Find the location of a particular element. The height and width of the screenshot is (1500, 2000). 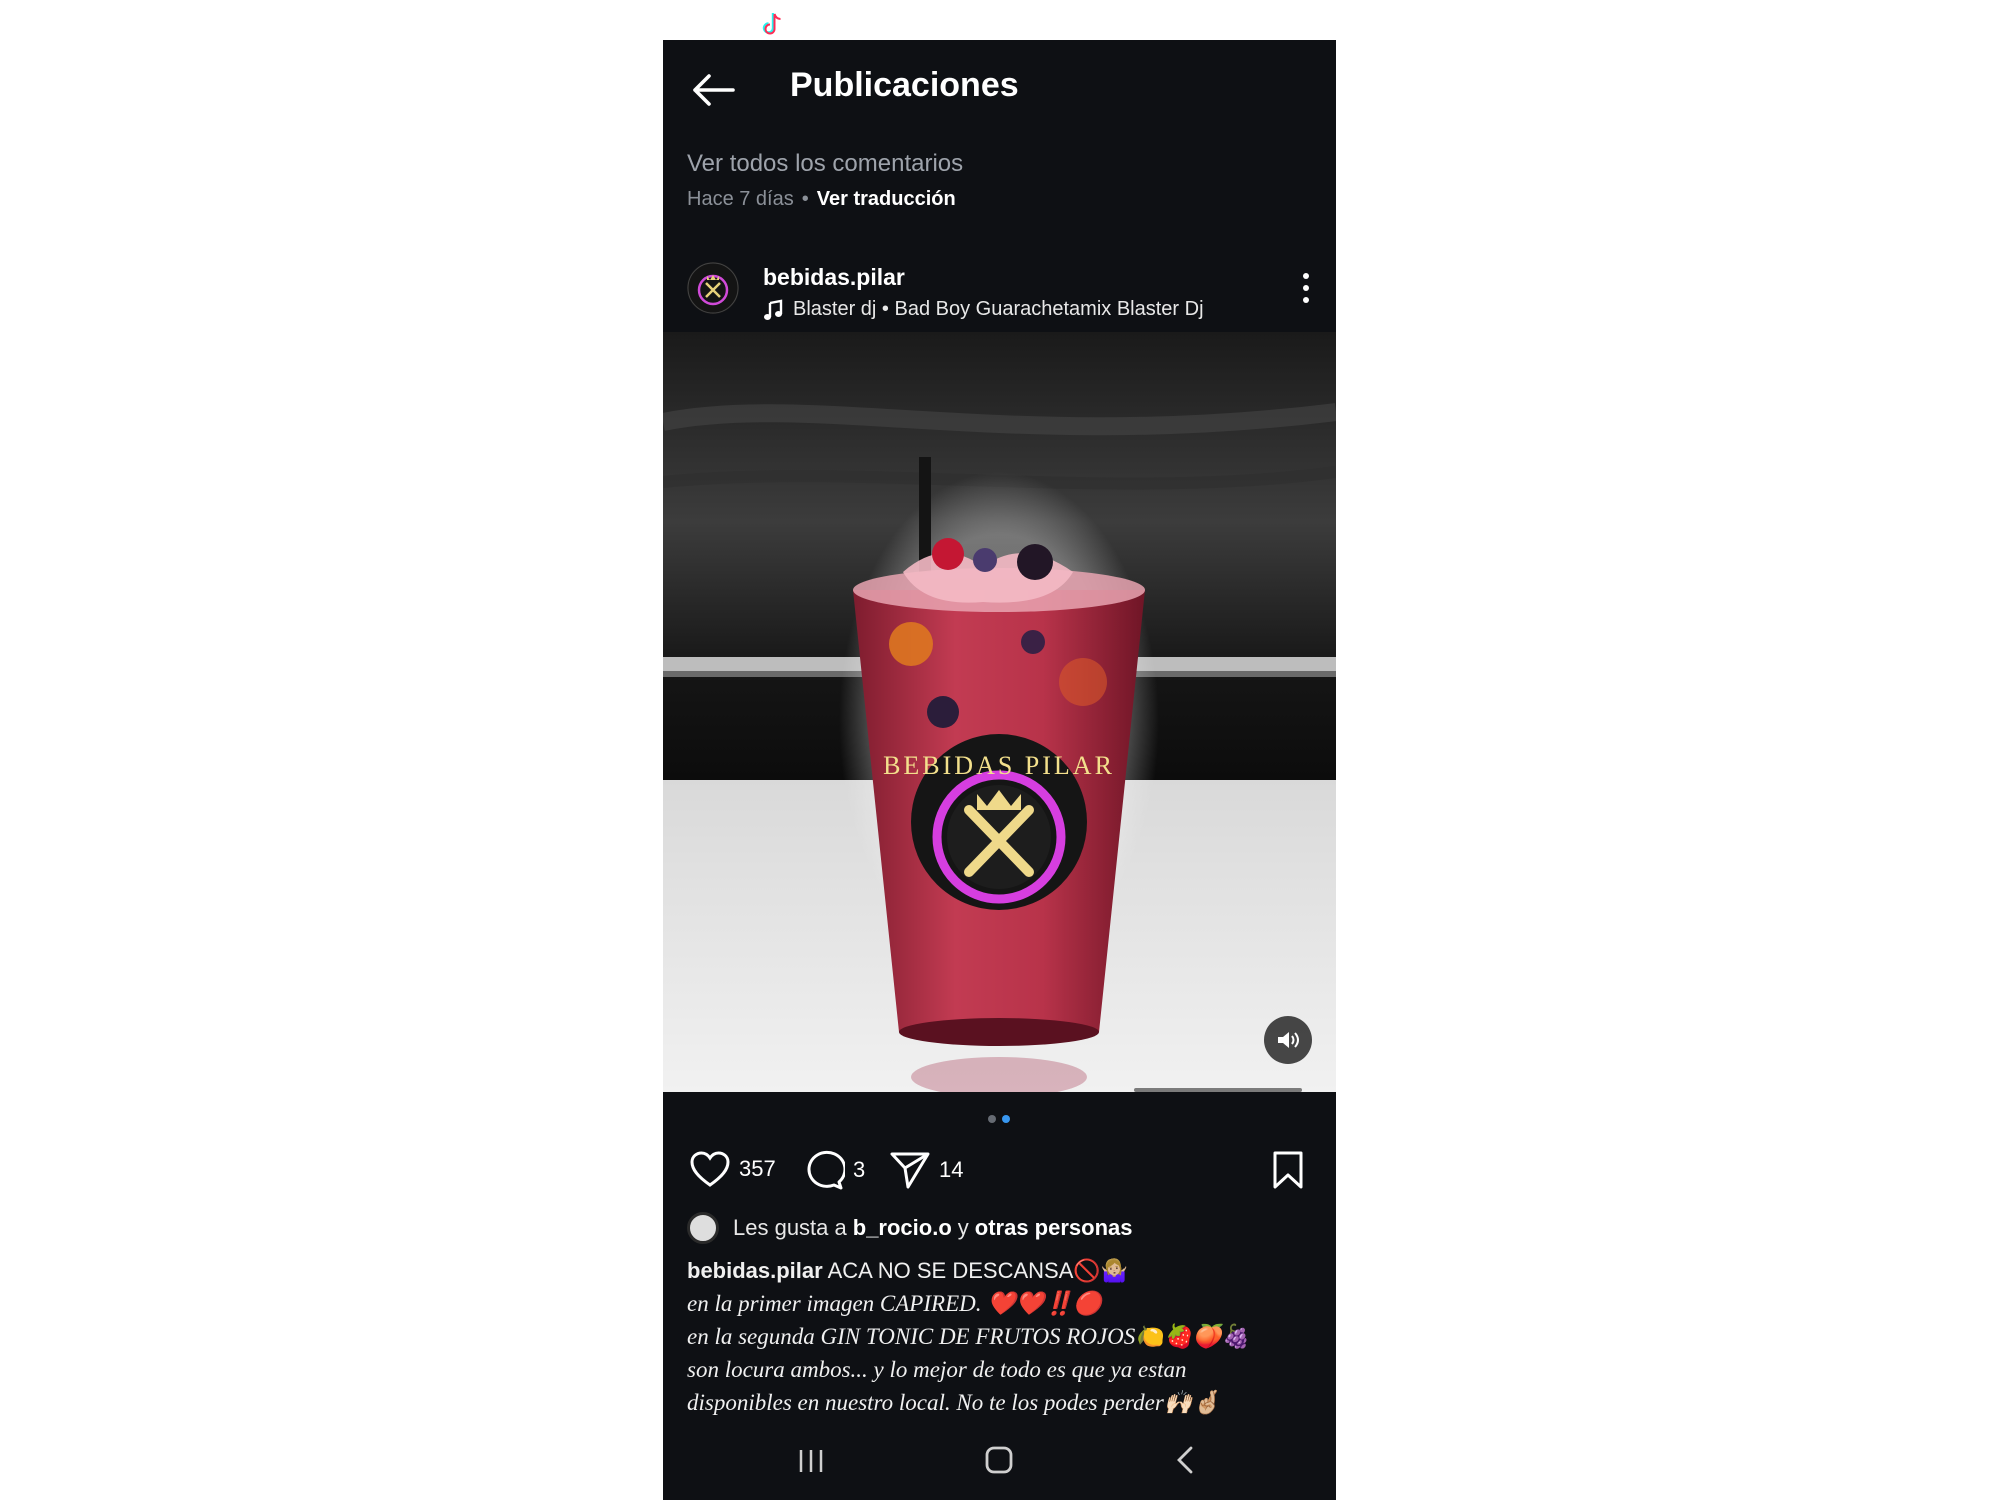

home-icon is located at coordinates (999, 1460).